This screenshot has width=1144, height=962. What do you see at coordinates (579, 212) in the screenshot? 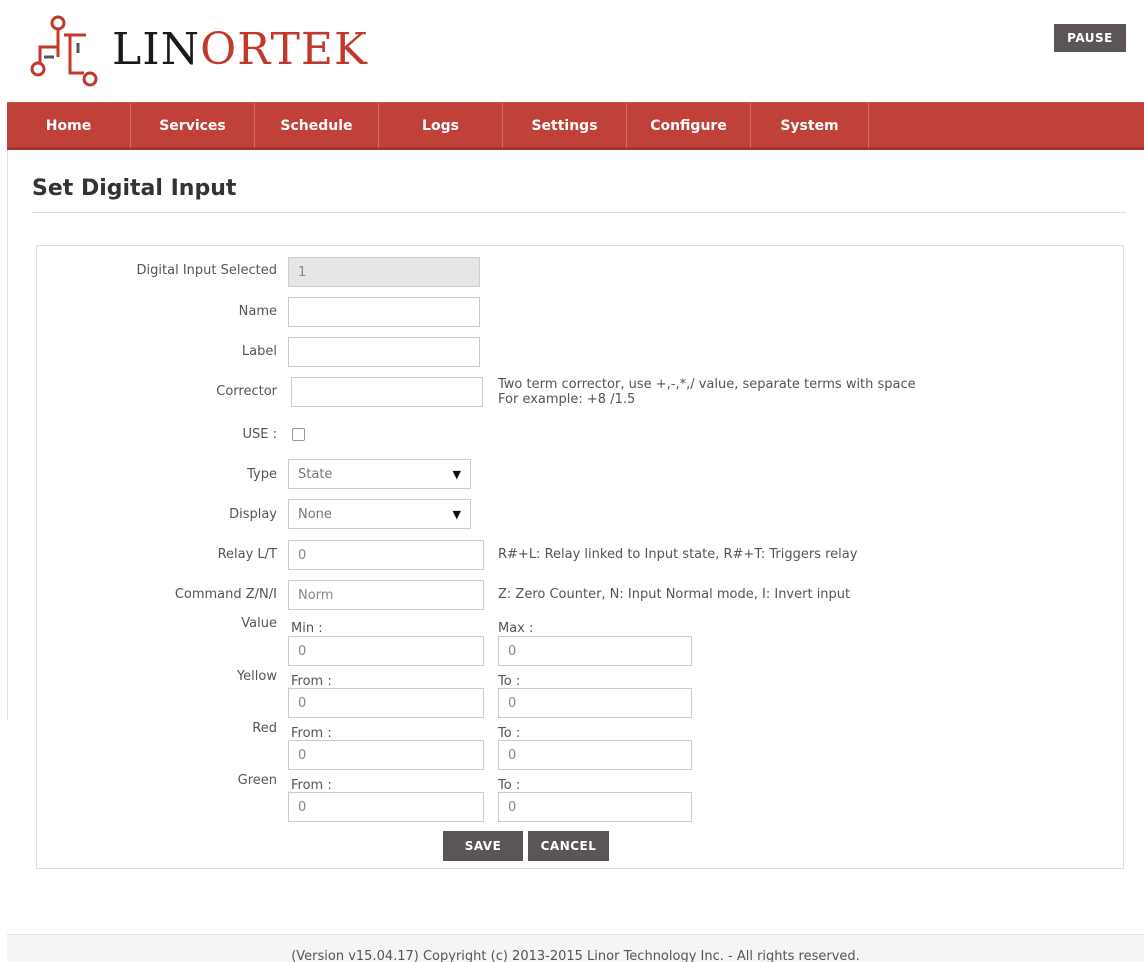
I see `title-divider` at bounding box center [579, 212].